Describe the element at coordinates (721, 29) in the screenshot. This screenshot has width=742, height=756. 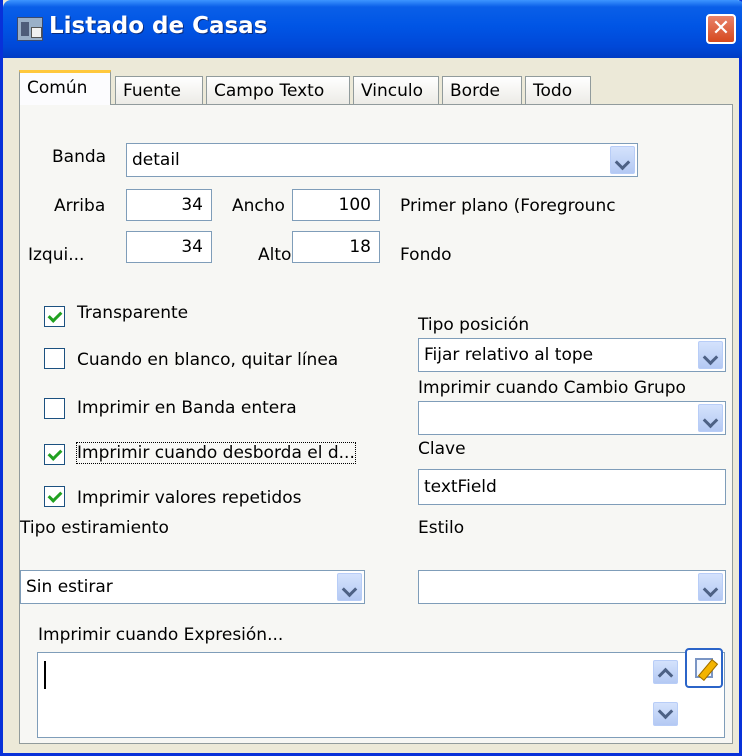
I see `close-icon: ✕` at that location.